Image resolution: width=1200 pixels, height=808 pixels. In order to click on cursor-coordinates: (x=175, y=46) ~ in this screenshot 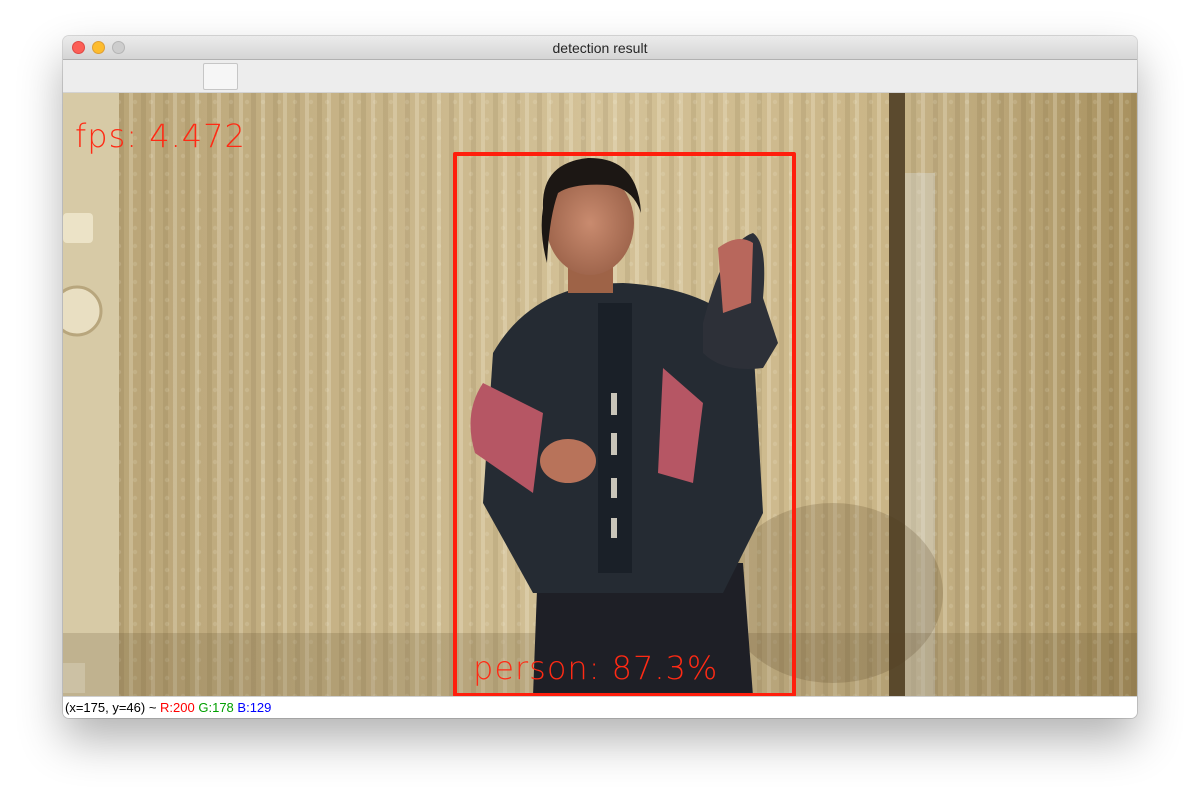, I will do `click(111, 707)`.